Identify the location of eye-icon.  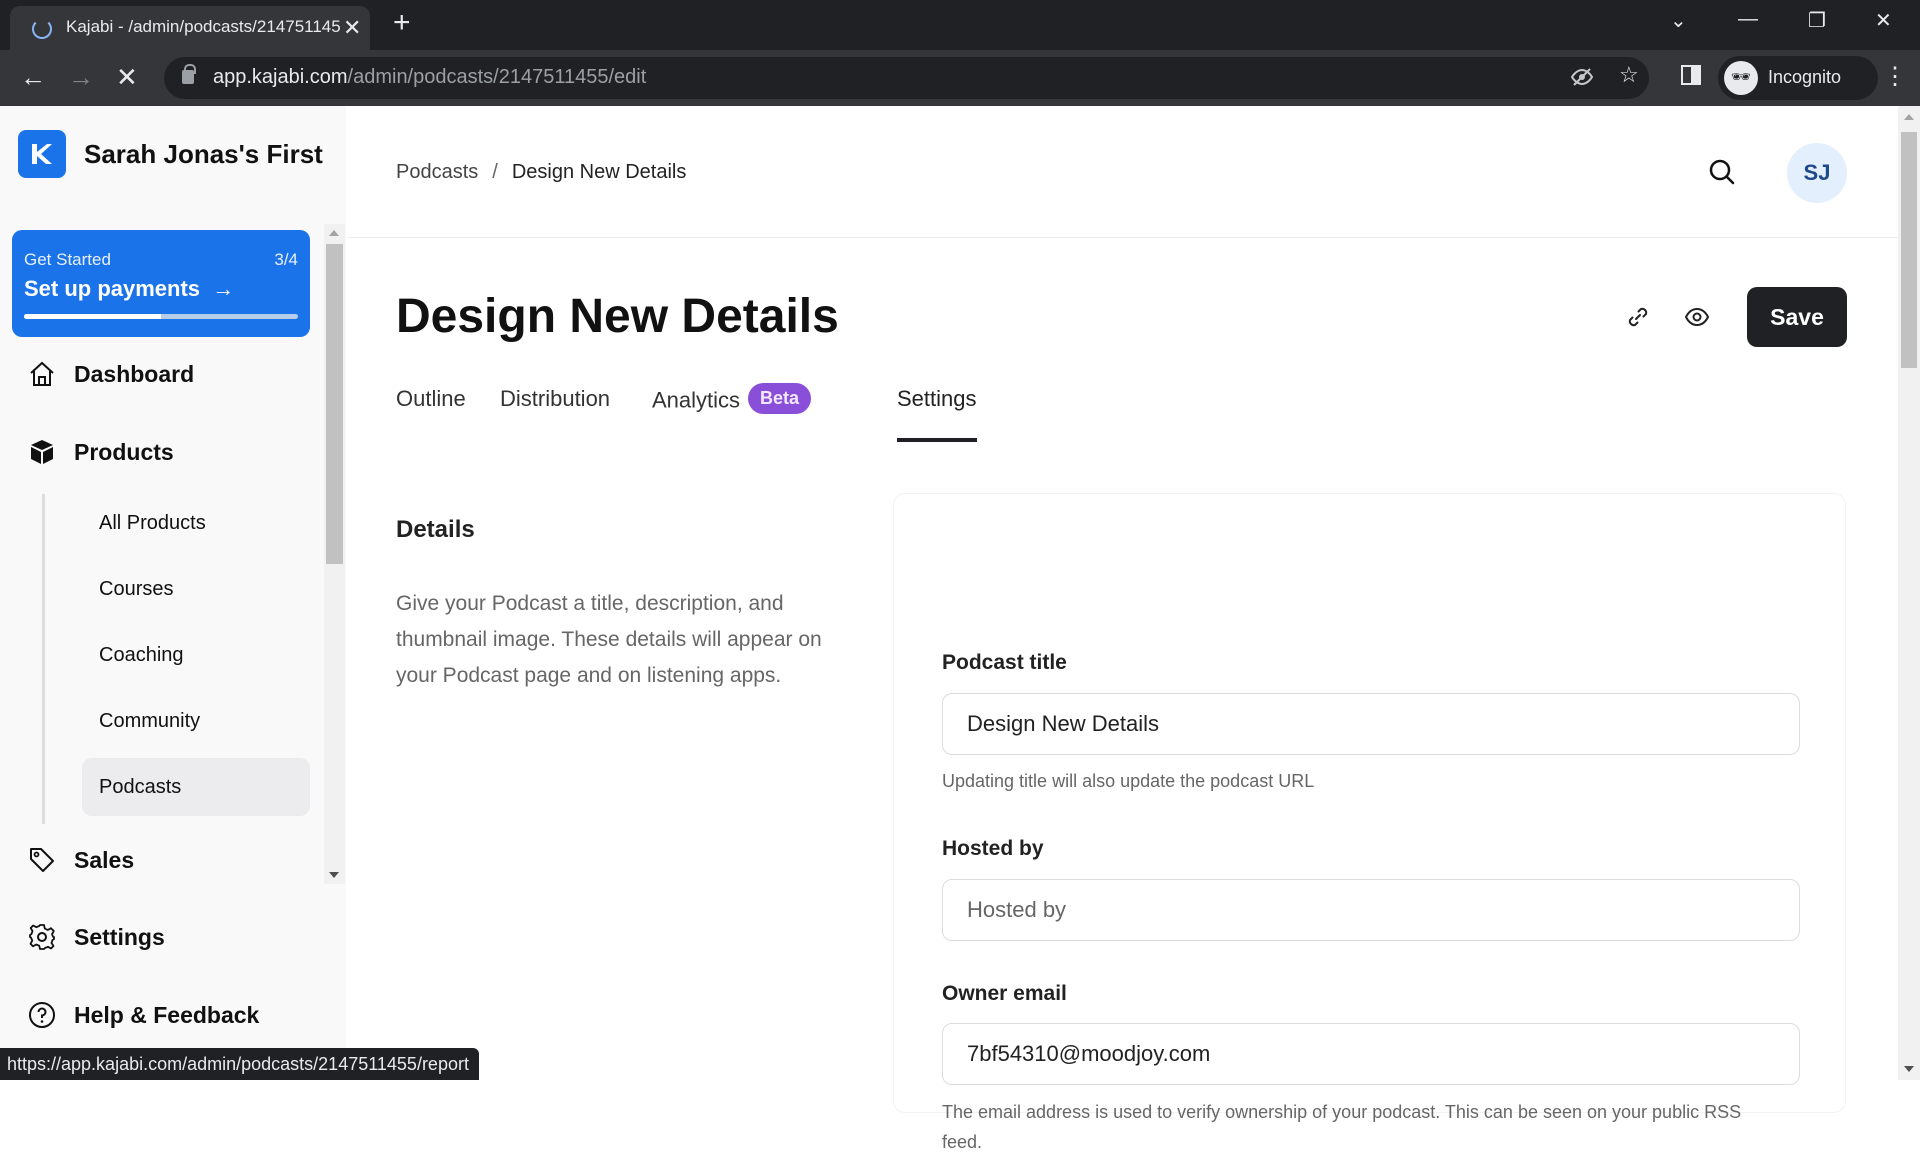
(1697, 317).